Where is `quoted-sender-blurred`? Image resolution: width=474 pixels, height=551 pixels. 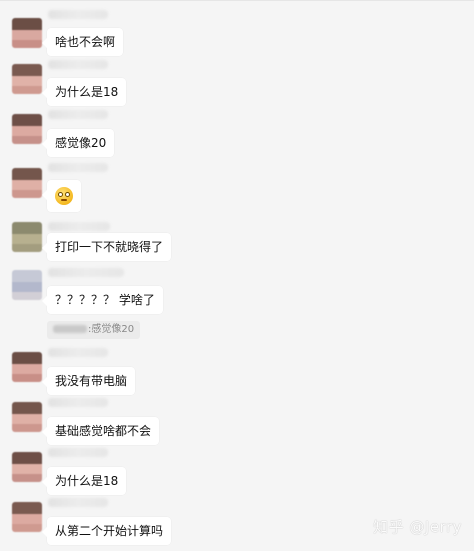
quoted-sender-blurred is located at coordinates (70, 329).